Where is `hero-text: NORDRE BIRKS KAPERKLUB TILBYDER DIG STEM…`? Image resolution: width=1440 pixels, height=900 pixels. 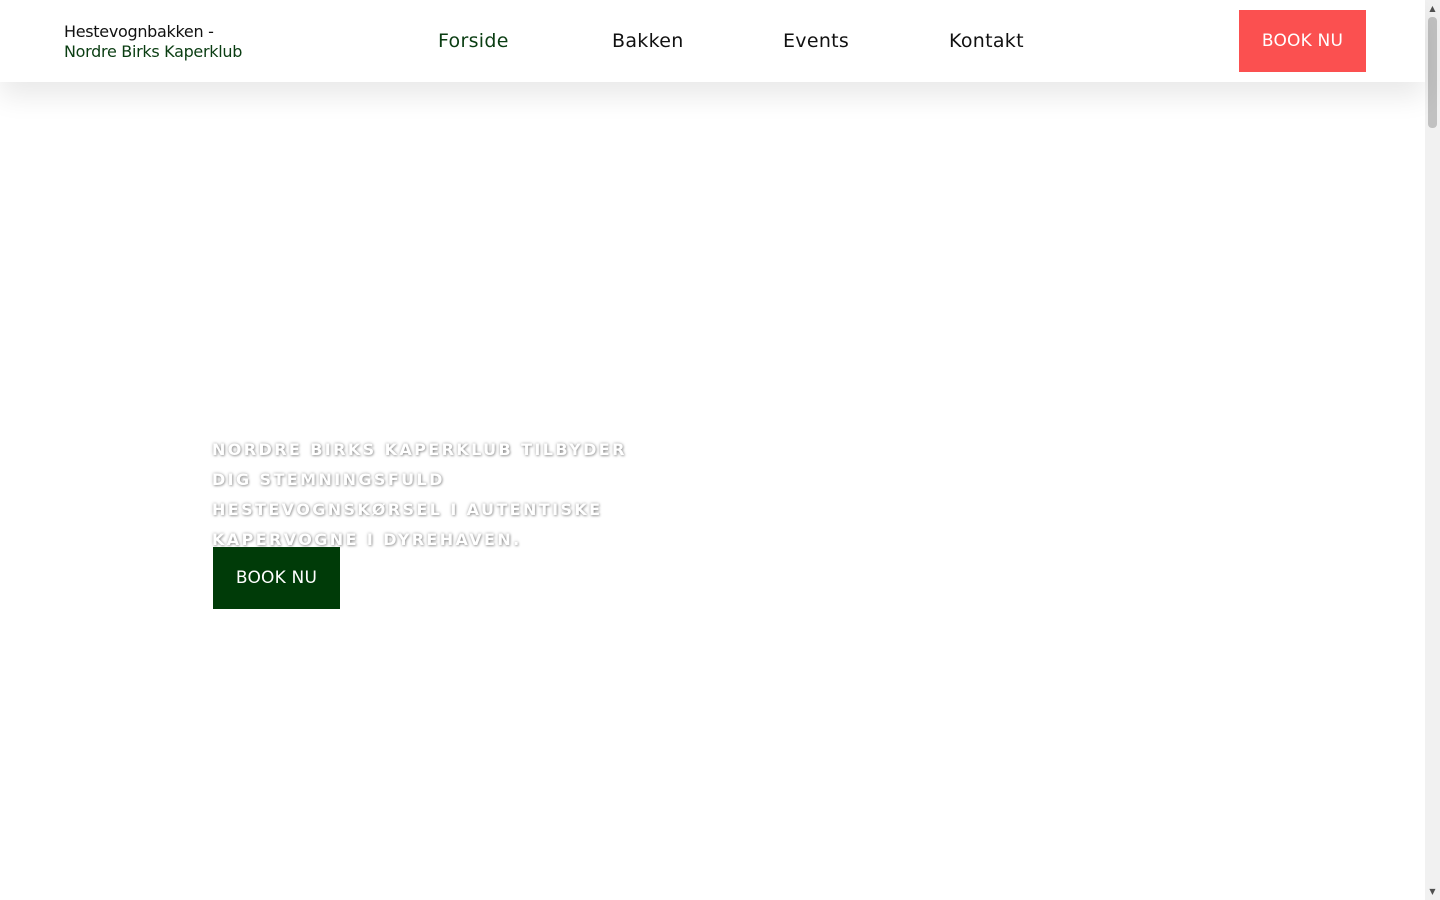
hero-text: NORDRE BIRKS KAPERKLUB TILBYDER DIG STEM… is located at coordinates (419, 494).